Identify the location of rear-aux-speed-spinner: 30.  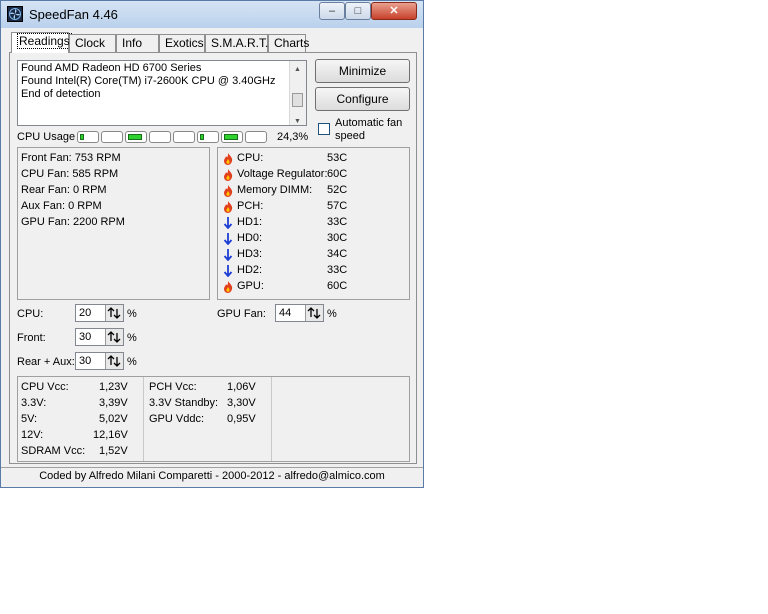
(99, 361).